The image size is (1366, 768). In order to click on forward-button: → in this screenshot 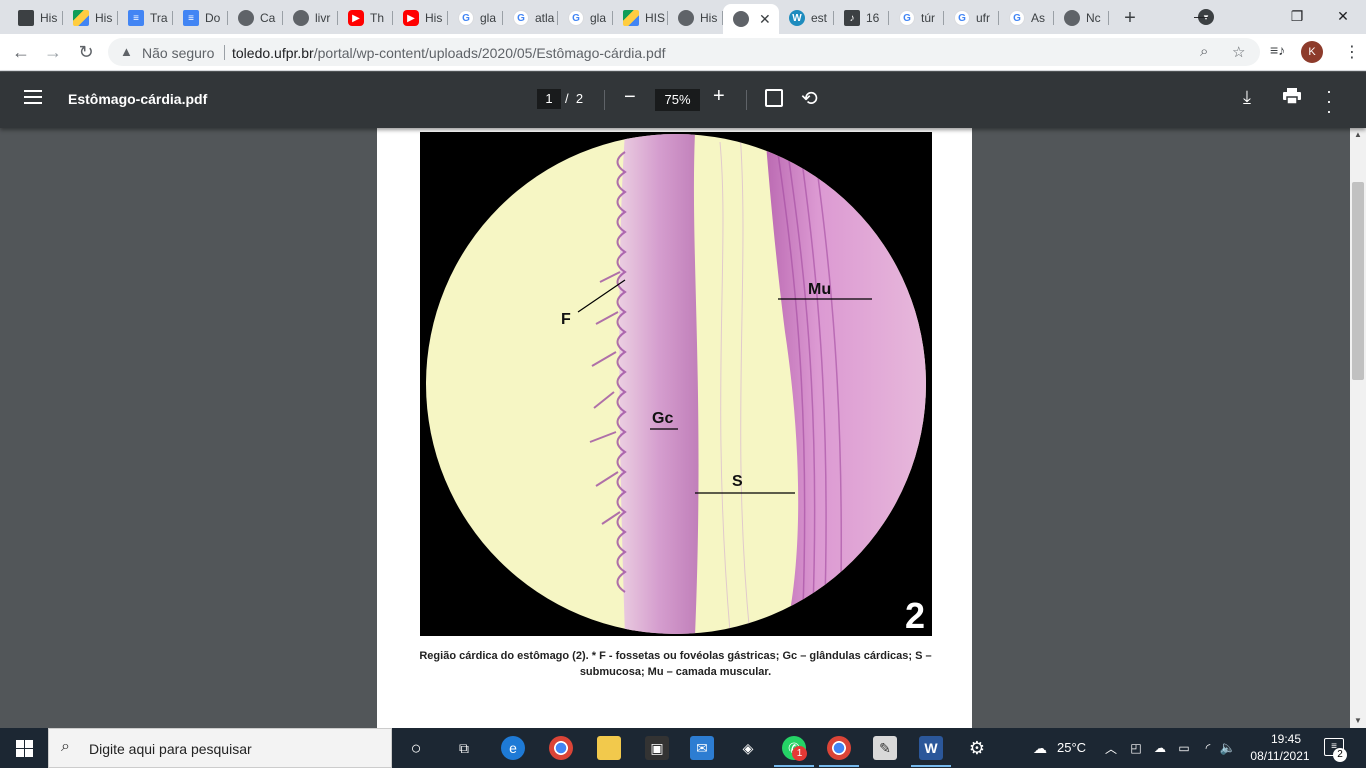, I will do `click(53, 52)`.